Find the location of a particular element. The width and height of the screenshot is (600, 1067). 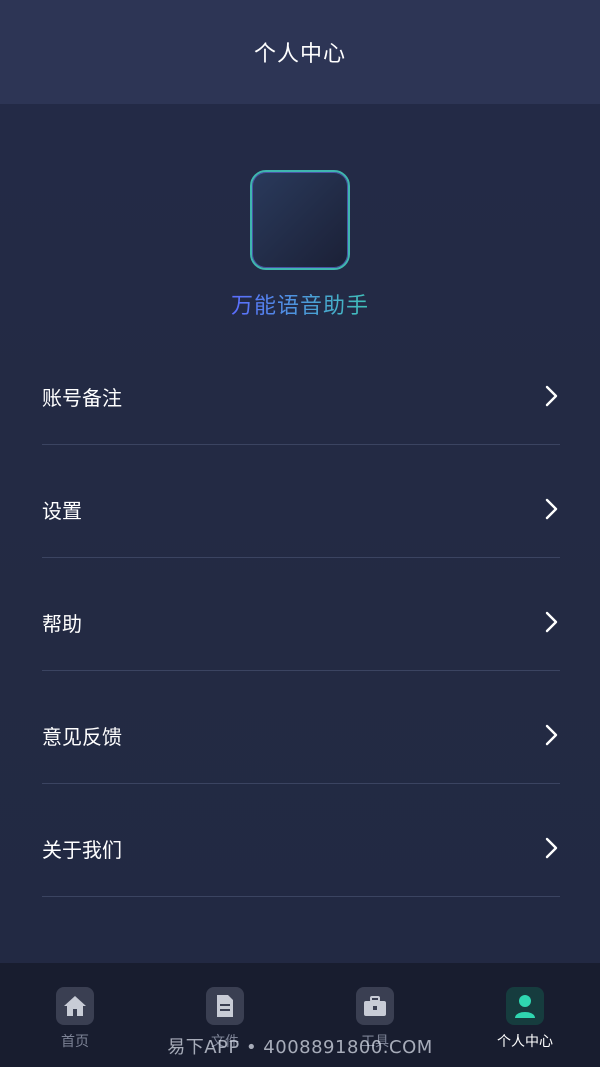

tab-files: 文件 is located at coordinates (225, 1015).